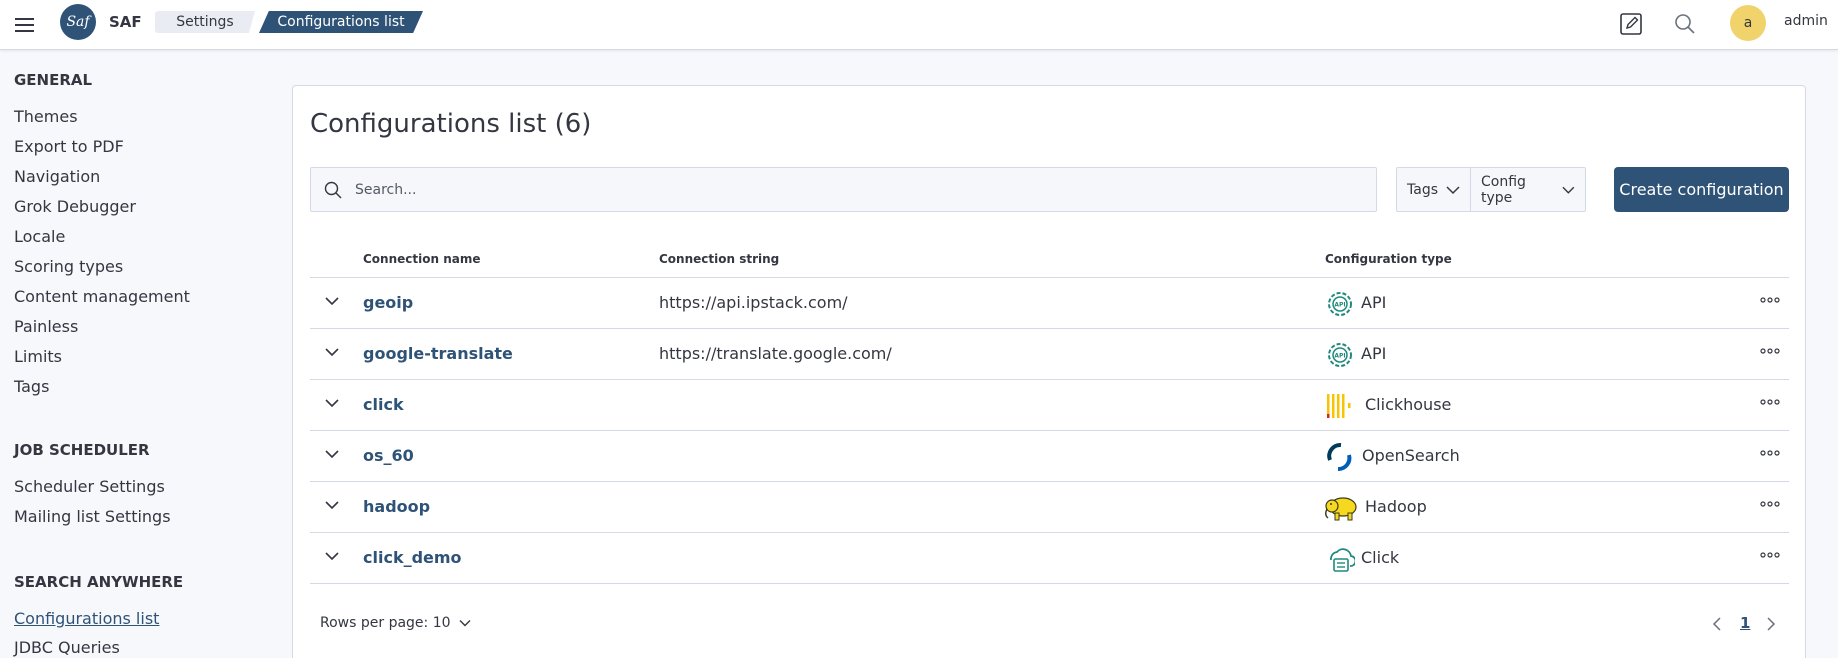 This screenshot has width=1838, height=658. I want to click on connection-name: google-translate, so click(438, 353).